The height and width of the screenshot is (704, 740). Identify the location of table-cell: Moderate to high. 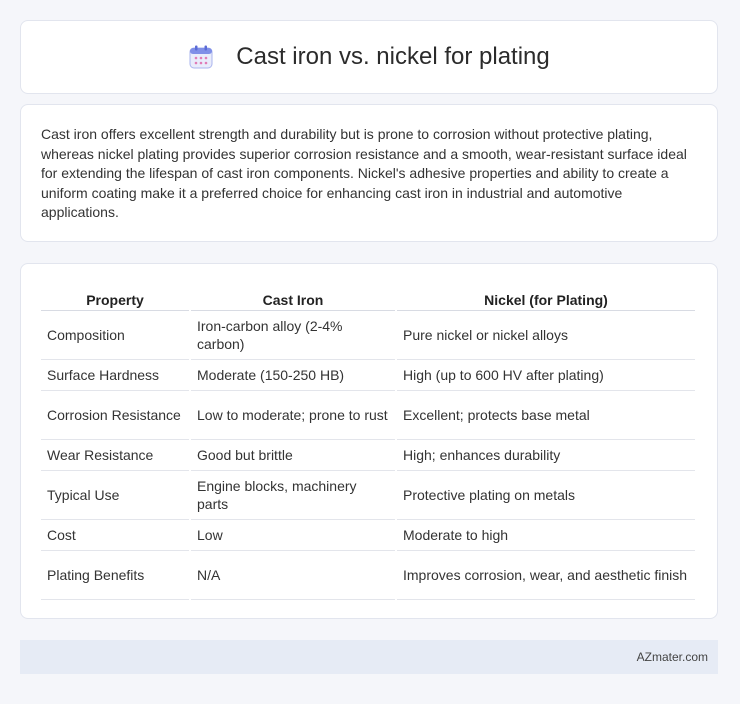
(546, 535).